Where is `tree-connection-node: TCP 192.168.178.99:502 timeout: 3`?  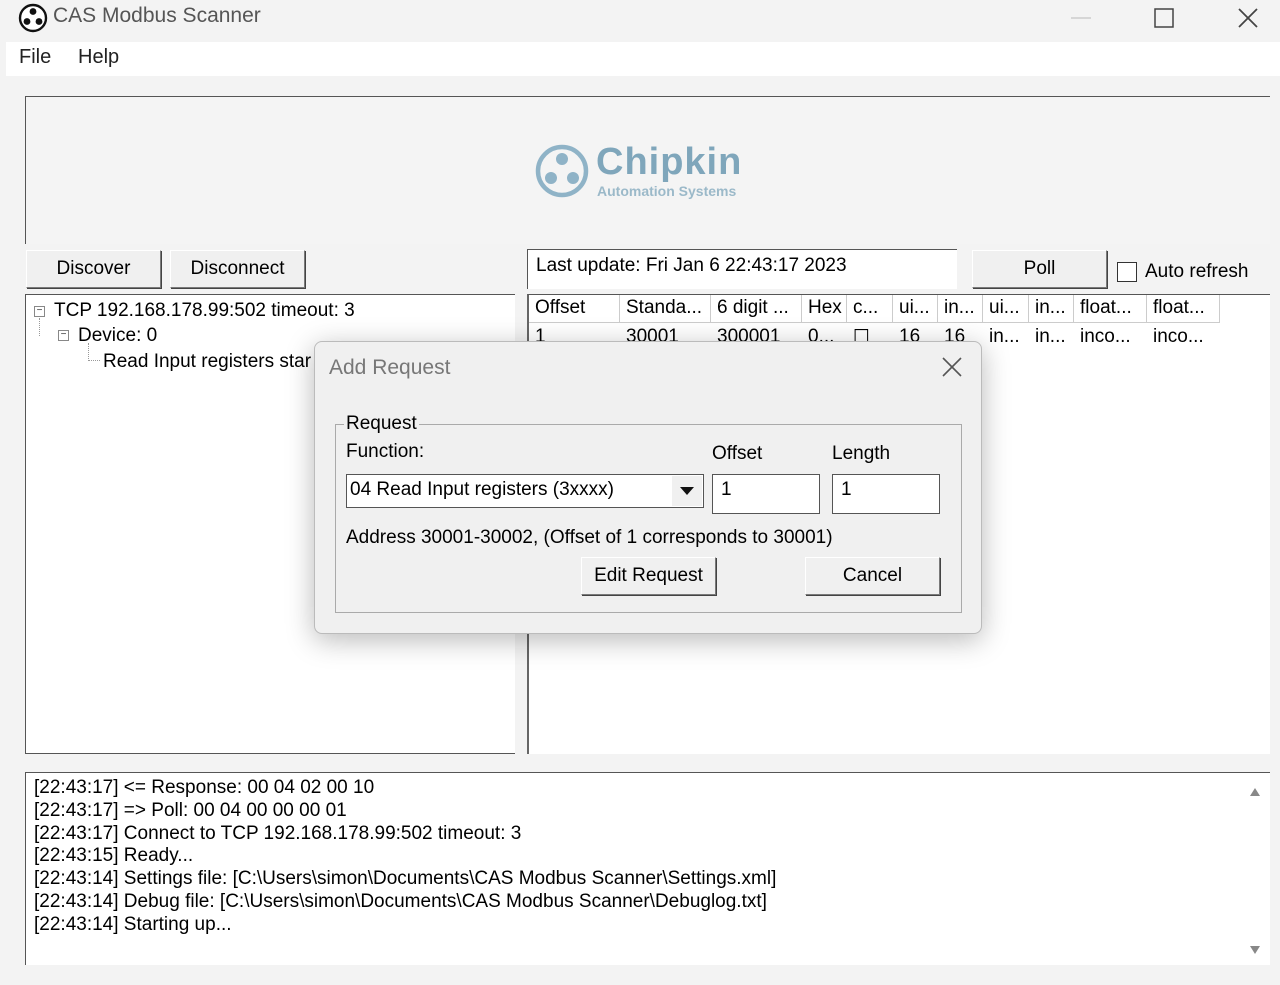 tree-connection-node: TCP 192.168.178.99:502 timeout: 3 is located at coordinates (204, 311).